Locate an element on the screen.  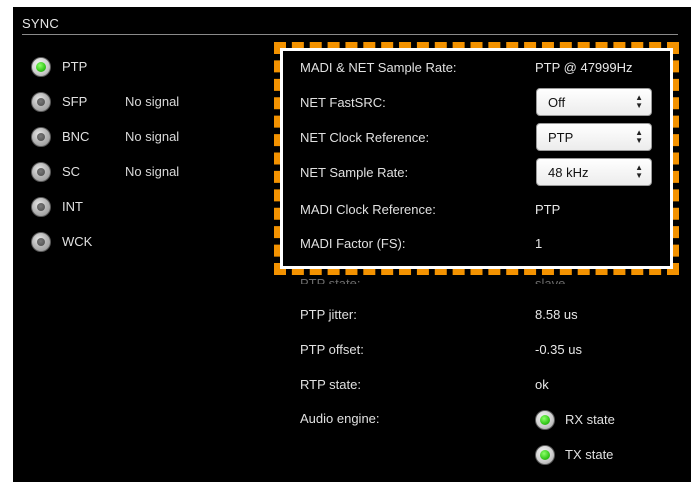
ptp-state-label: PTP state: is located at coordinates (330, 280).